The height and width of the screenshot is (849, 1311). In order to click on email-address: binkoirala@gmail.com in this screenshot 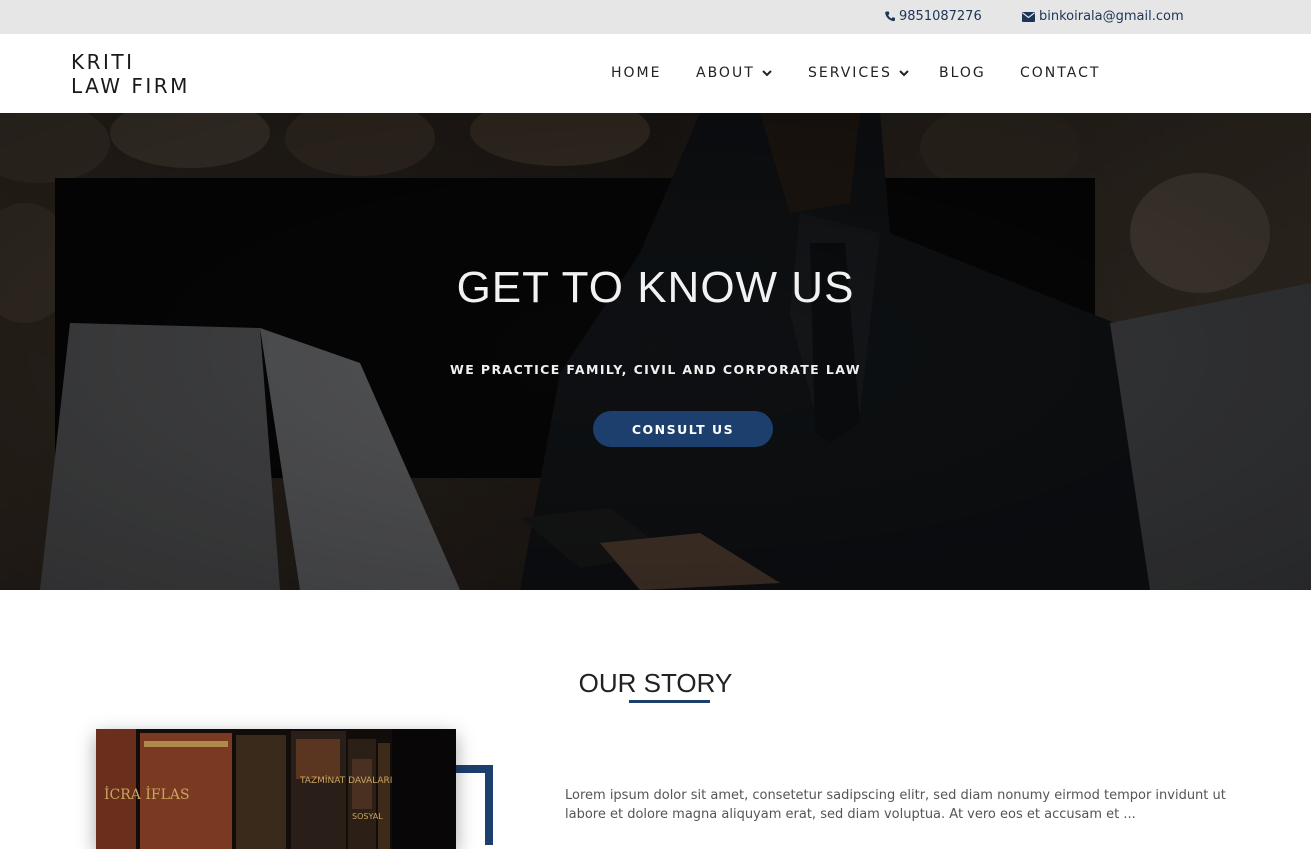, I will do `click(1111, 16)`.